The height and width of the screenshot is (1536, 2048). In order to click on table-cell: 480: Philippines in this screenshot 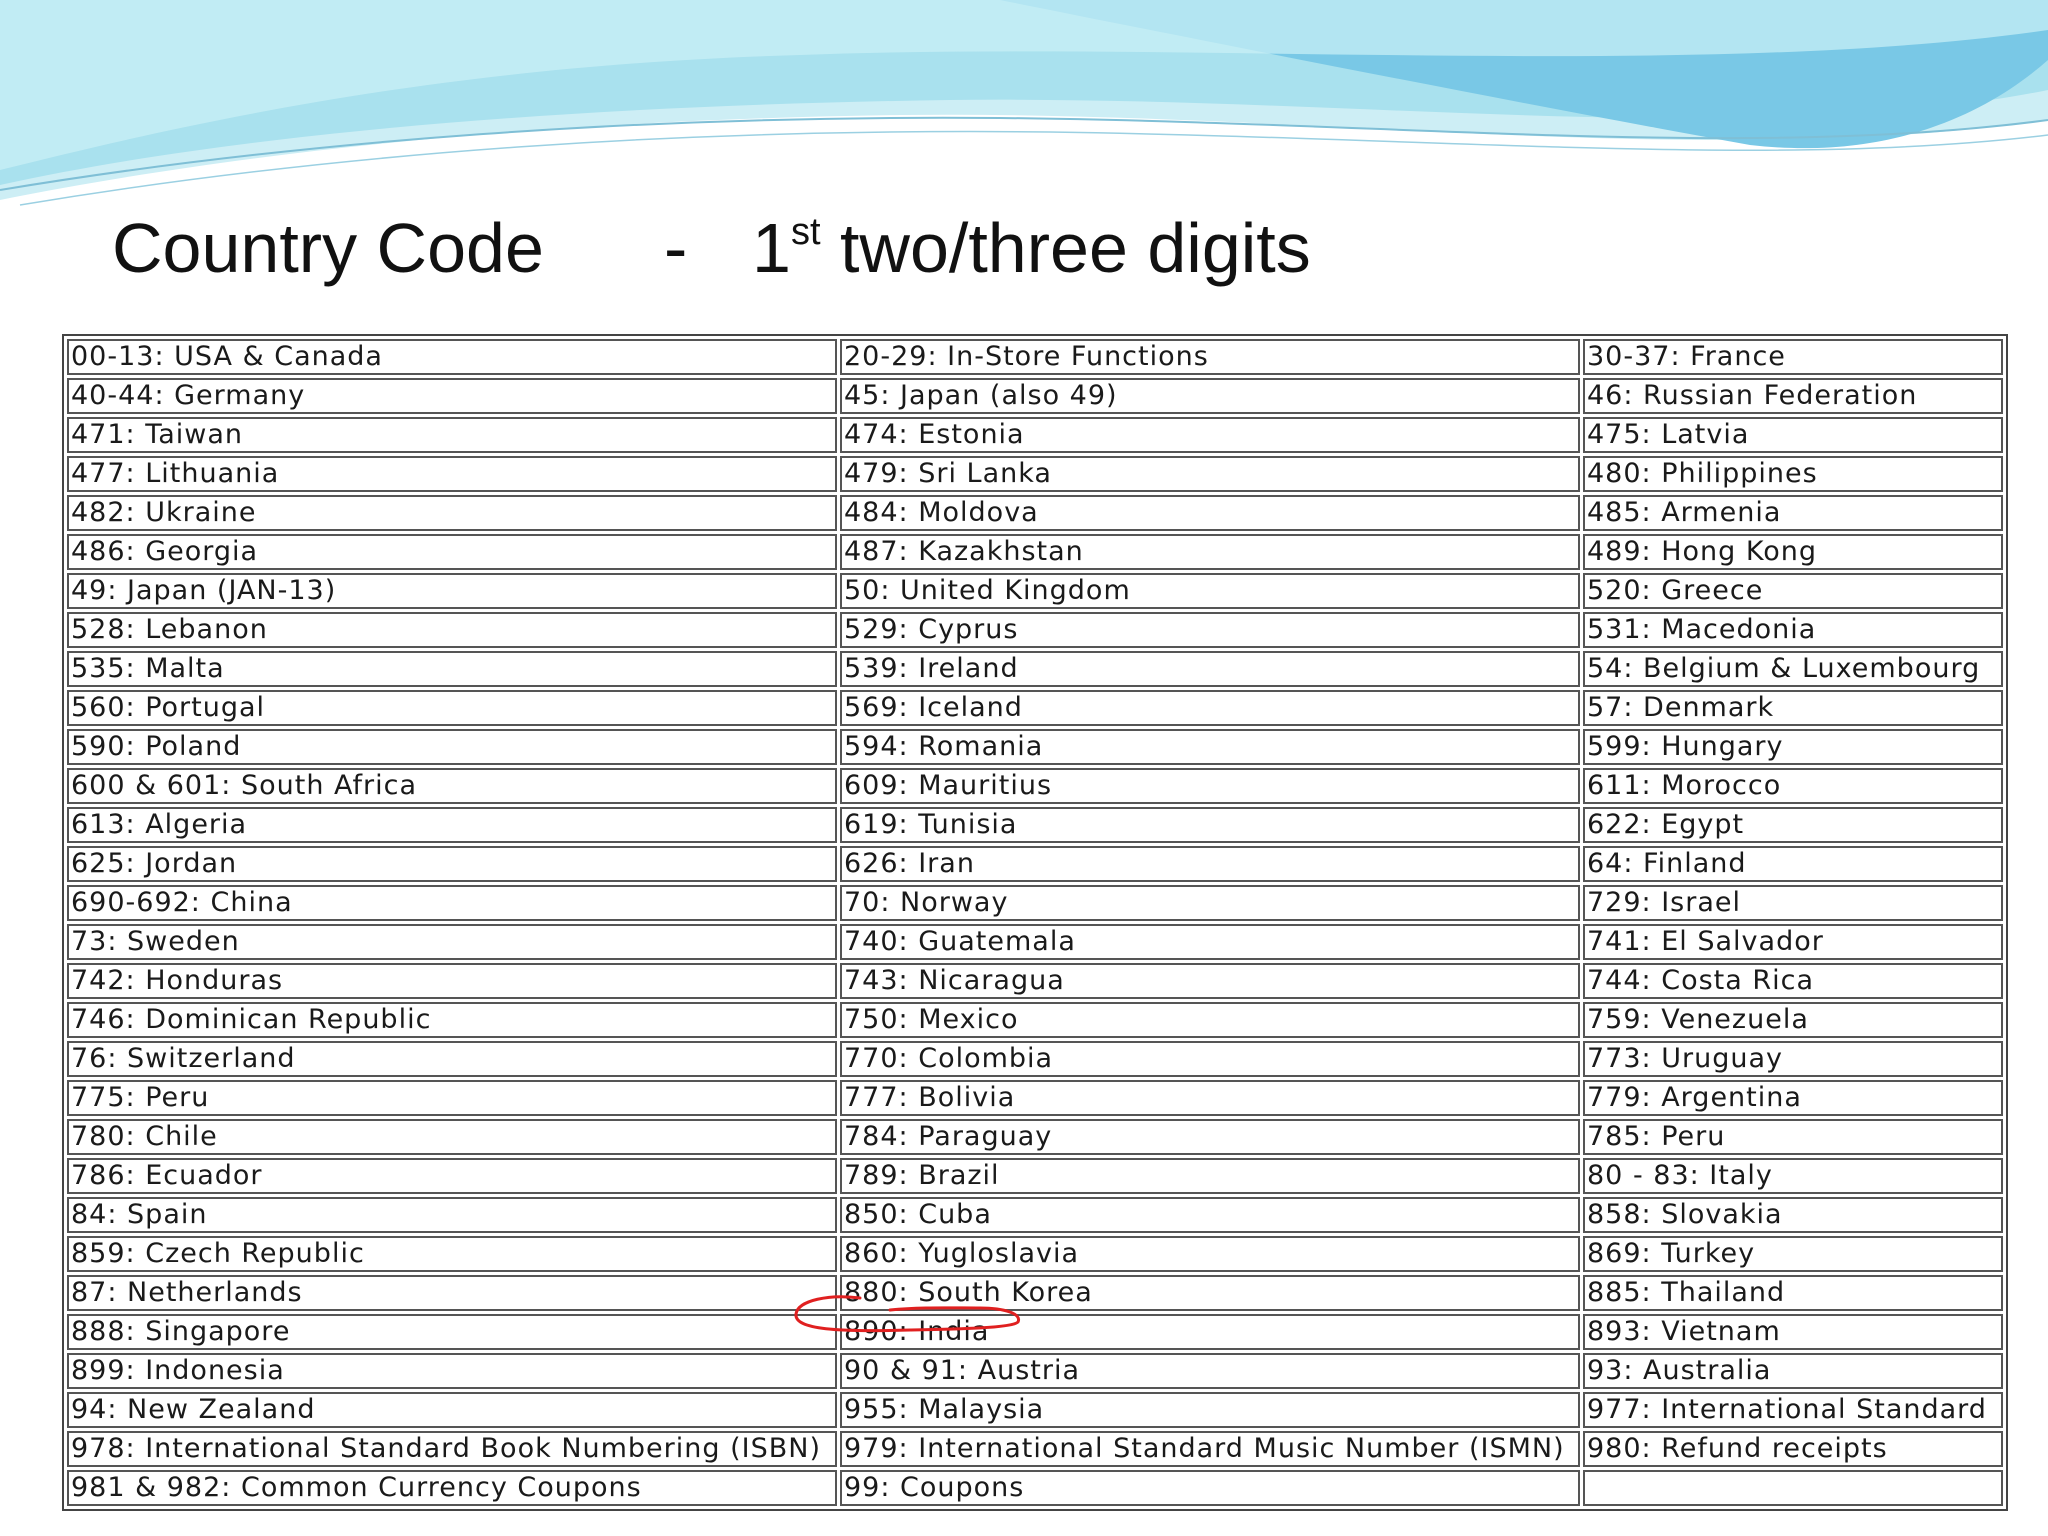, I will do `click(1793, 474)`.